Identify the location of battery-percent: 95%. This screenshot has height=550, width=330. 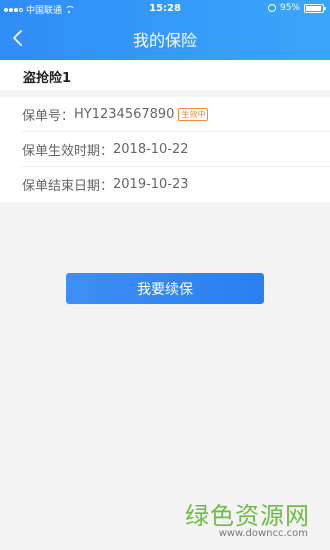
(289, 8).